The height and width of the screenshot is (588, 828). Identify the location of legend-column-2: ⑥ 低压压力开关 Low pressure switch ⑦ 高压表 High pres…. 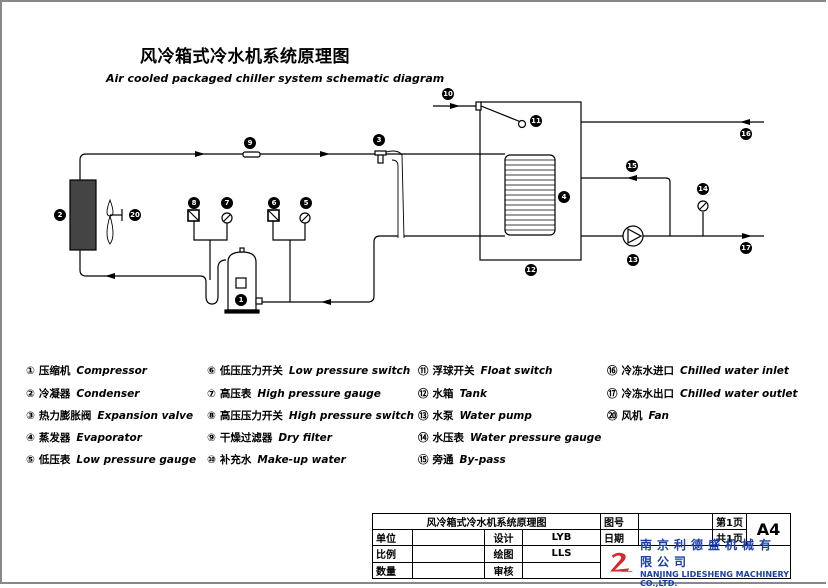
(310, 419).